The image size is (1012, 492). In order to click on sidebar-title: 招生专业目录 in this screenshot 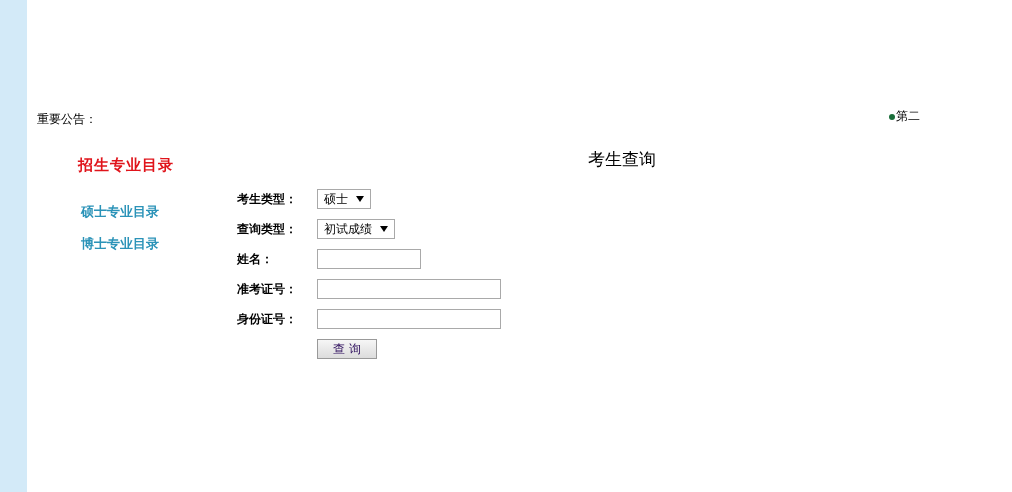, I will do `click(126, 165)`.